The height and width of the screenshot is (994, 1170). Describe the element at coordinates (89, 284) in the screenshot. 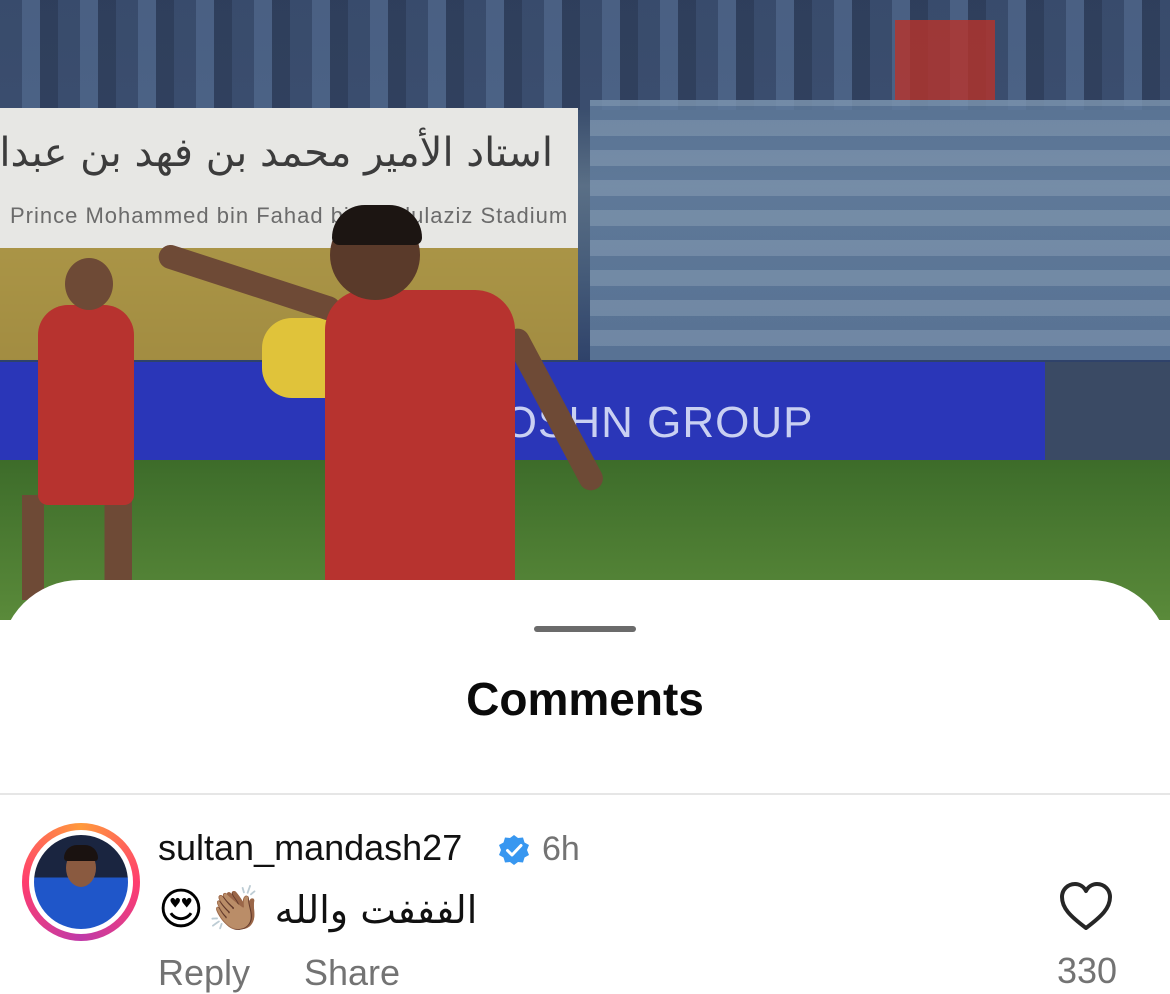

I see `background-player-head` at that location.